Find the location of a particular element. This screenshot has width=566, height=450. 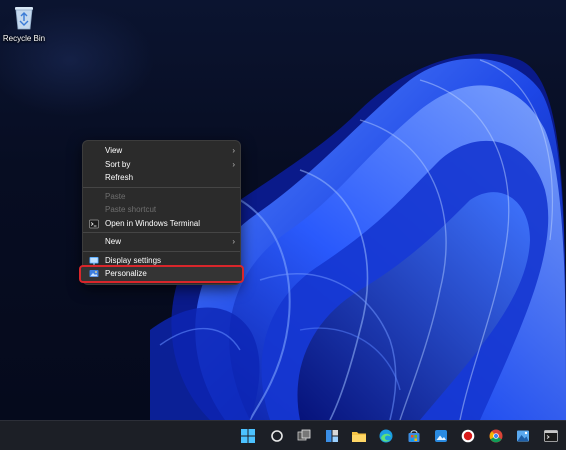

menu-item-label: Sort by is located at coordinates (118, 164).